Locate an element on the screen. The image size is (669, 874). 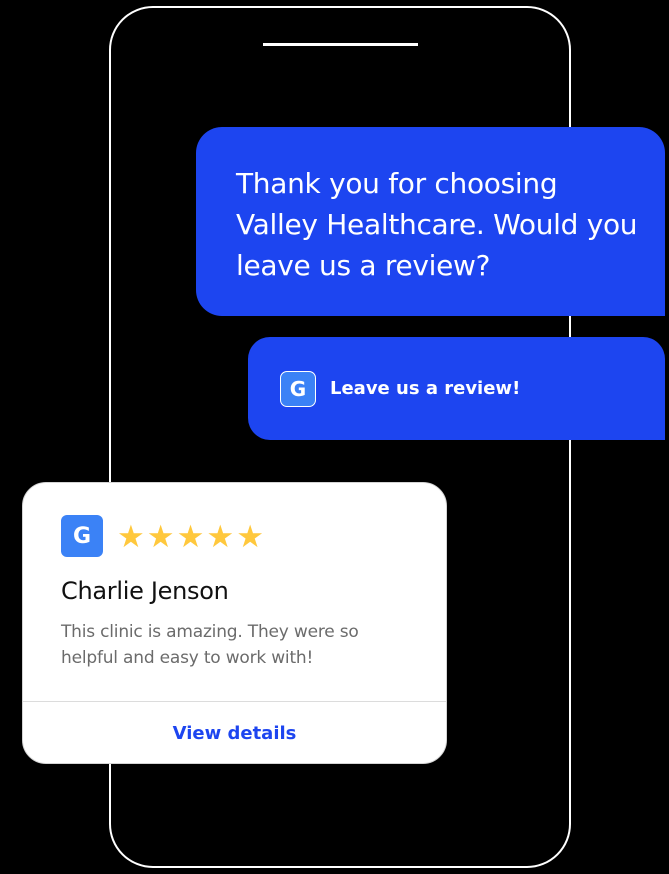
review-header: G ★ ★ ★ ★ ★ is located at coordinates (253, 536).